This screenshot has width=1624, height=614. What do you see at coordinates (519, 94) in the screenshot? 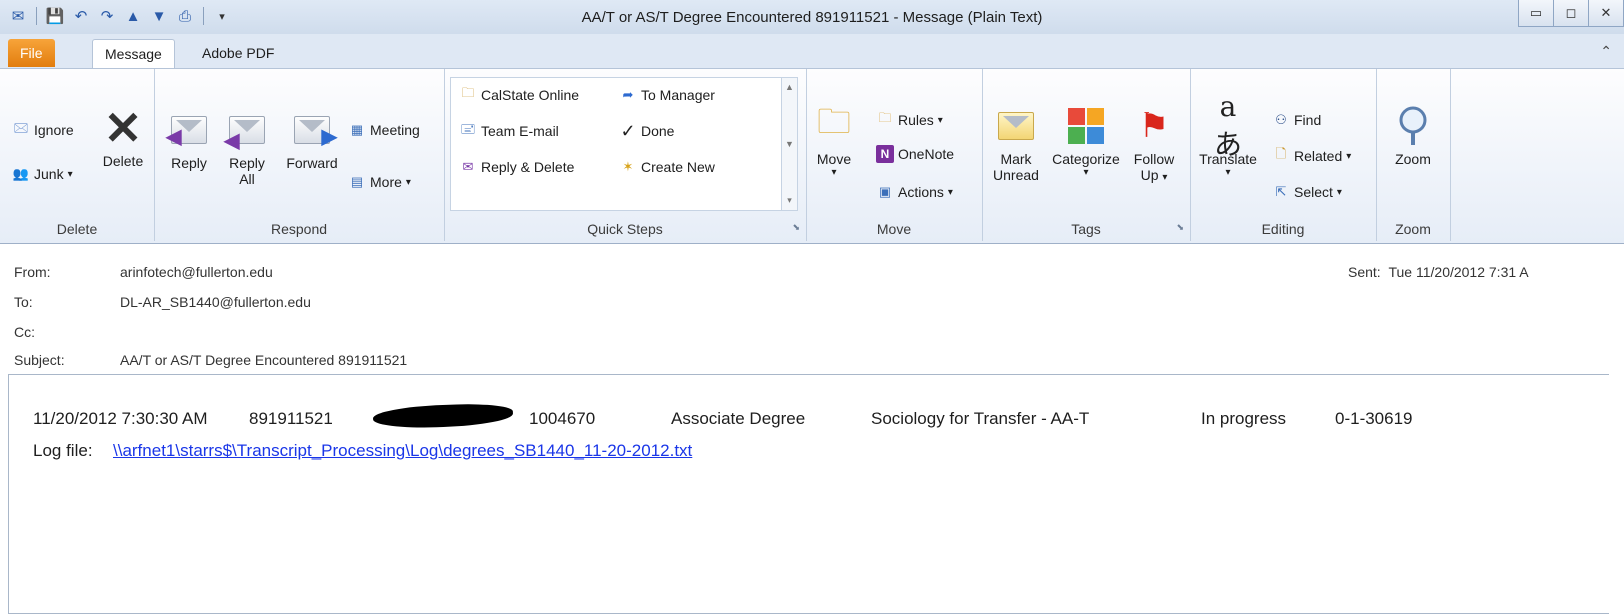
I see `quick-step-calstate-online: 🗀 CalState Online` at bounding box center [519, 94].